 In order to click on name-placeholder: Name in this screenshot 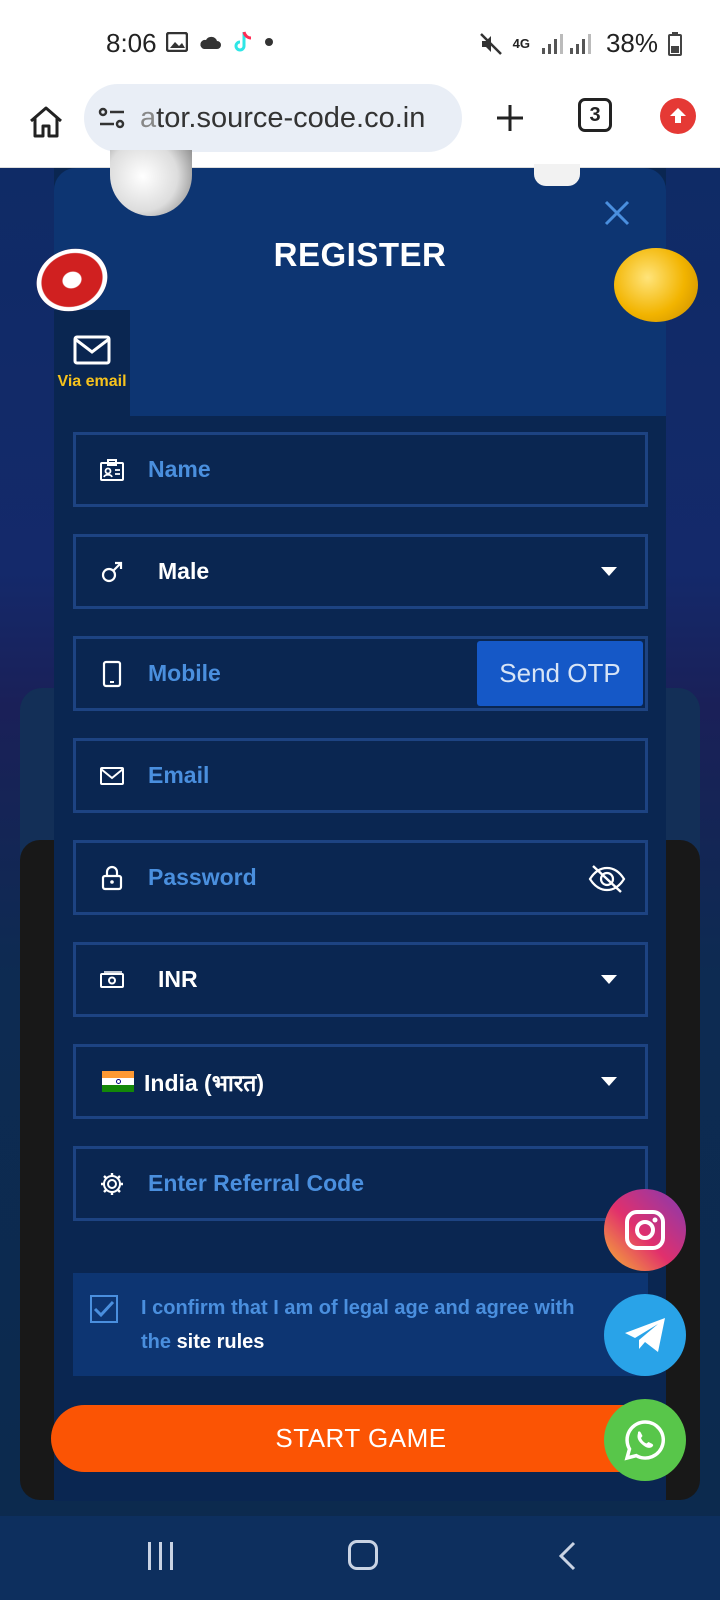, I will do `click(179, 469)`.